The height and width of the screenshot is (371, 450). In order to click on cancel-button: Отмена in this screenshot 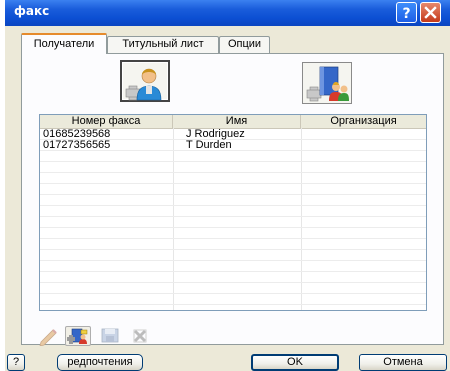, I will do `click(403, 362)`.